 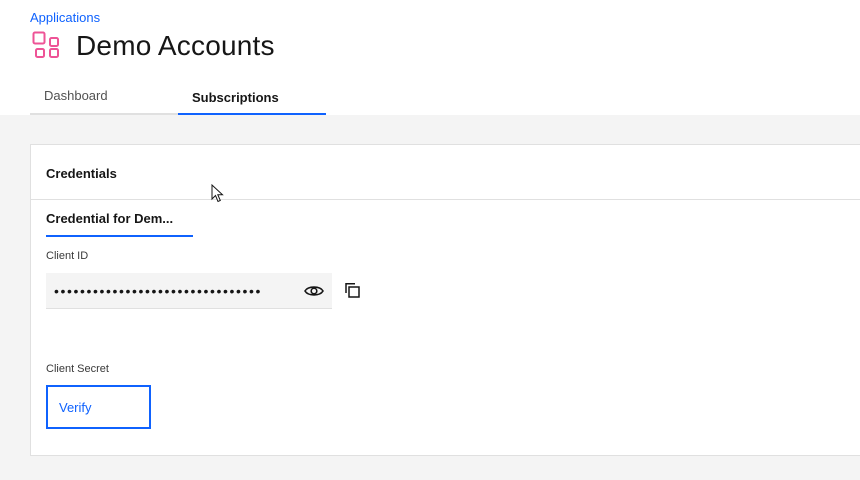 What do you see at coordinates (314, 291) in the screenshot?
I see `eye-icon` at bounding box center [314, 291].